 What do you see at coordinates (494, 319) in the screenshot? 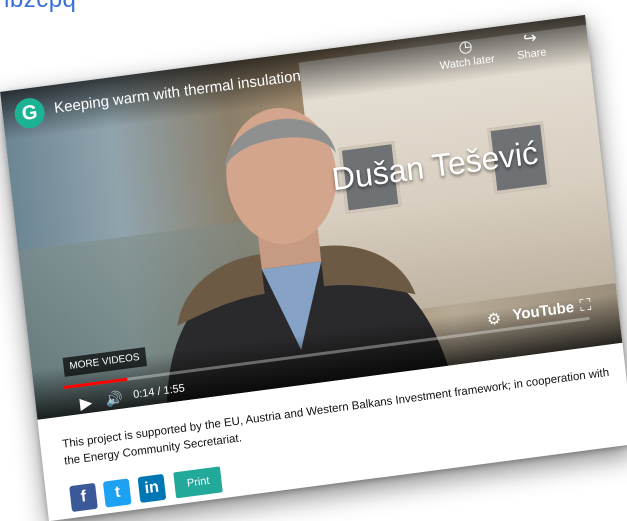
I see `settings-gear-icon: ⚙` at bounding box center [494, 319].